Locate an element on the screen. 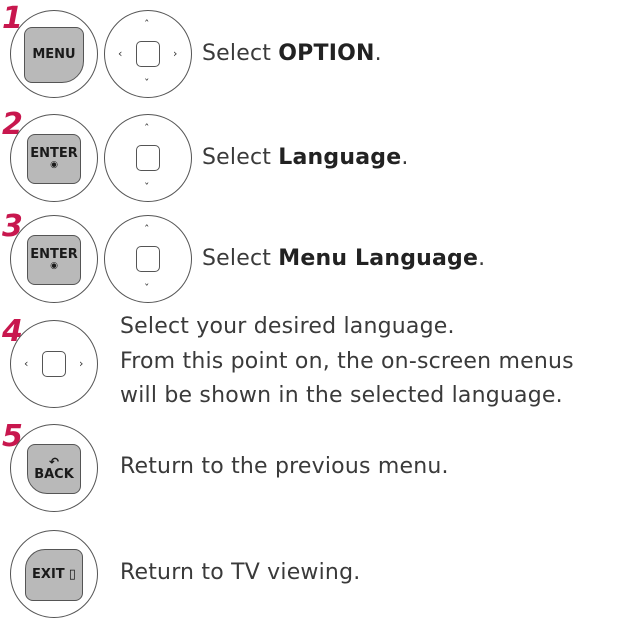 This screenshot has height=623, width=639. nav-leftright-circle-4: ‹ › is located at coordinates (54, 364).